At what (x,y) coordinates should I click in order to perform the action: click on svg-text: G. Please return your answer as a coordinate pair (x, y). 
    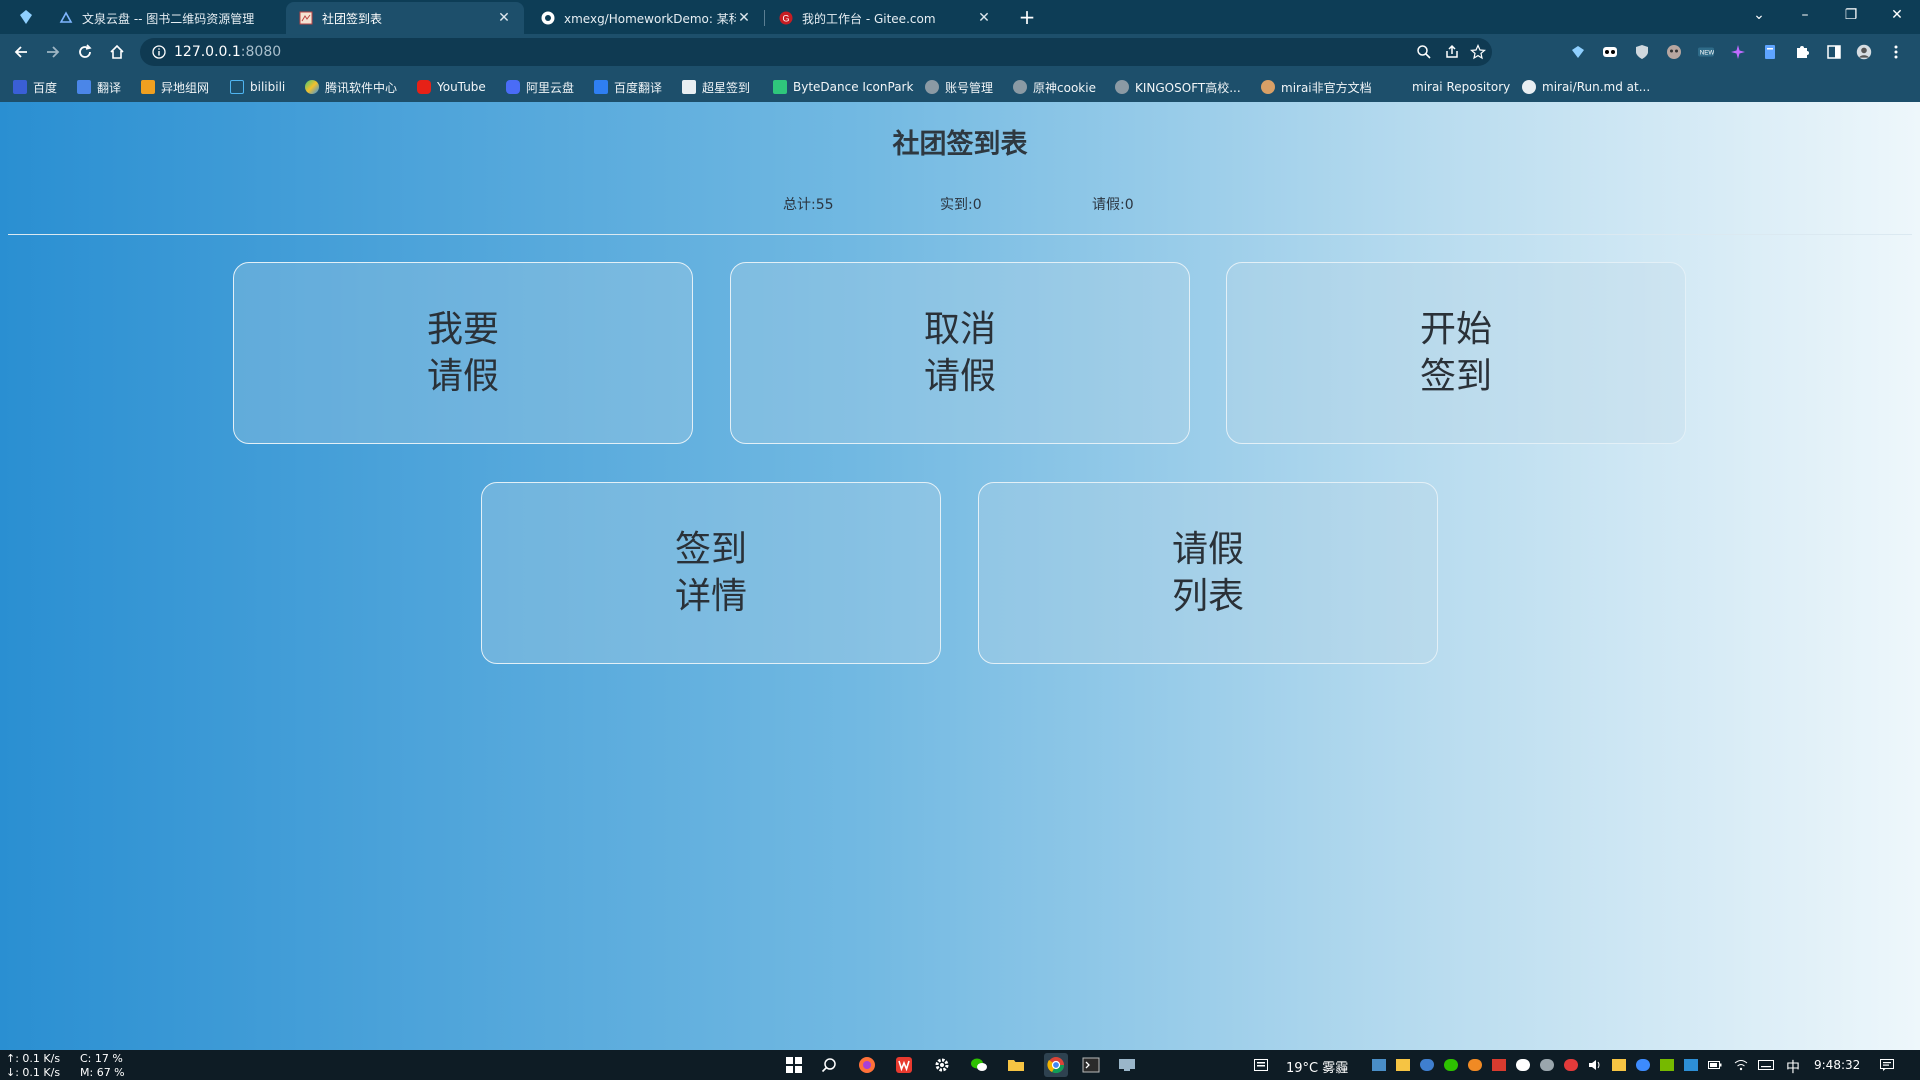
    Looking at the image, I should click on (786, 19).